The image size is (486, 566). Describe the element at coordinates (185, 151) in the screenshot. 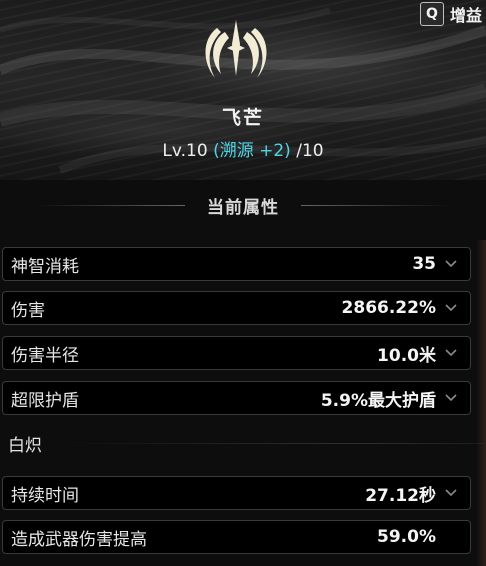

I see `level-current: Lv.10` at that location.